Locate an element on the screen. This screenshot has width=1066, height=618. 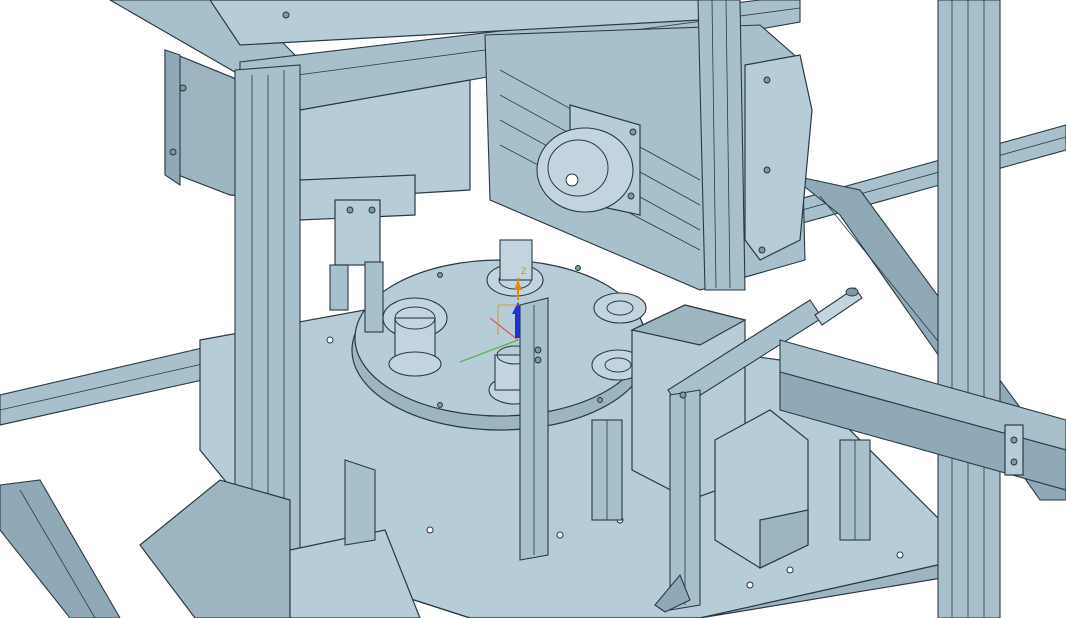
guide-rail is located at coordinates (534, 429).